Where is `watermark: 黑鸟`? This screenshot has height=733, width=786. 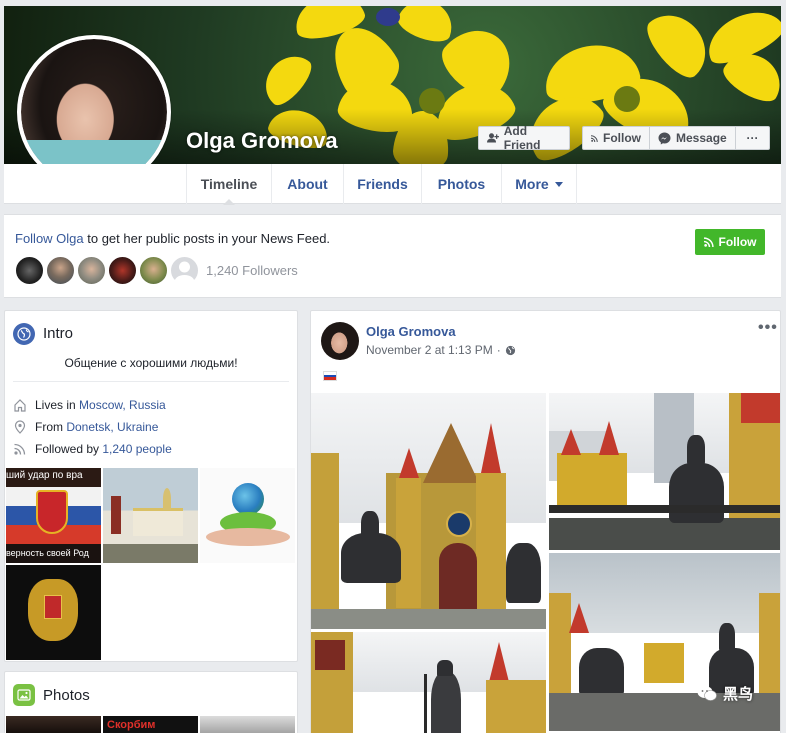 watermark: 黑鸟 is located at coordinates (725, 693).